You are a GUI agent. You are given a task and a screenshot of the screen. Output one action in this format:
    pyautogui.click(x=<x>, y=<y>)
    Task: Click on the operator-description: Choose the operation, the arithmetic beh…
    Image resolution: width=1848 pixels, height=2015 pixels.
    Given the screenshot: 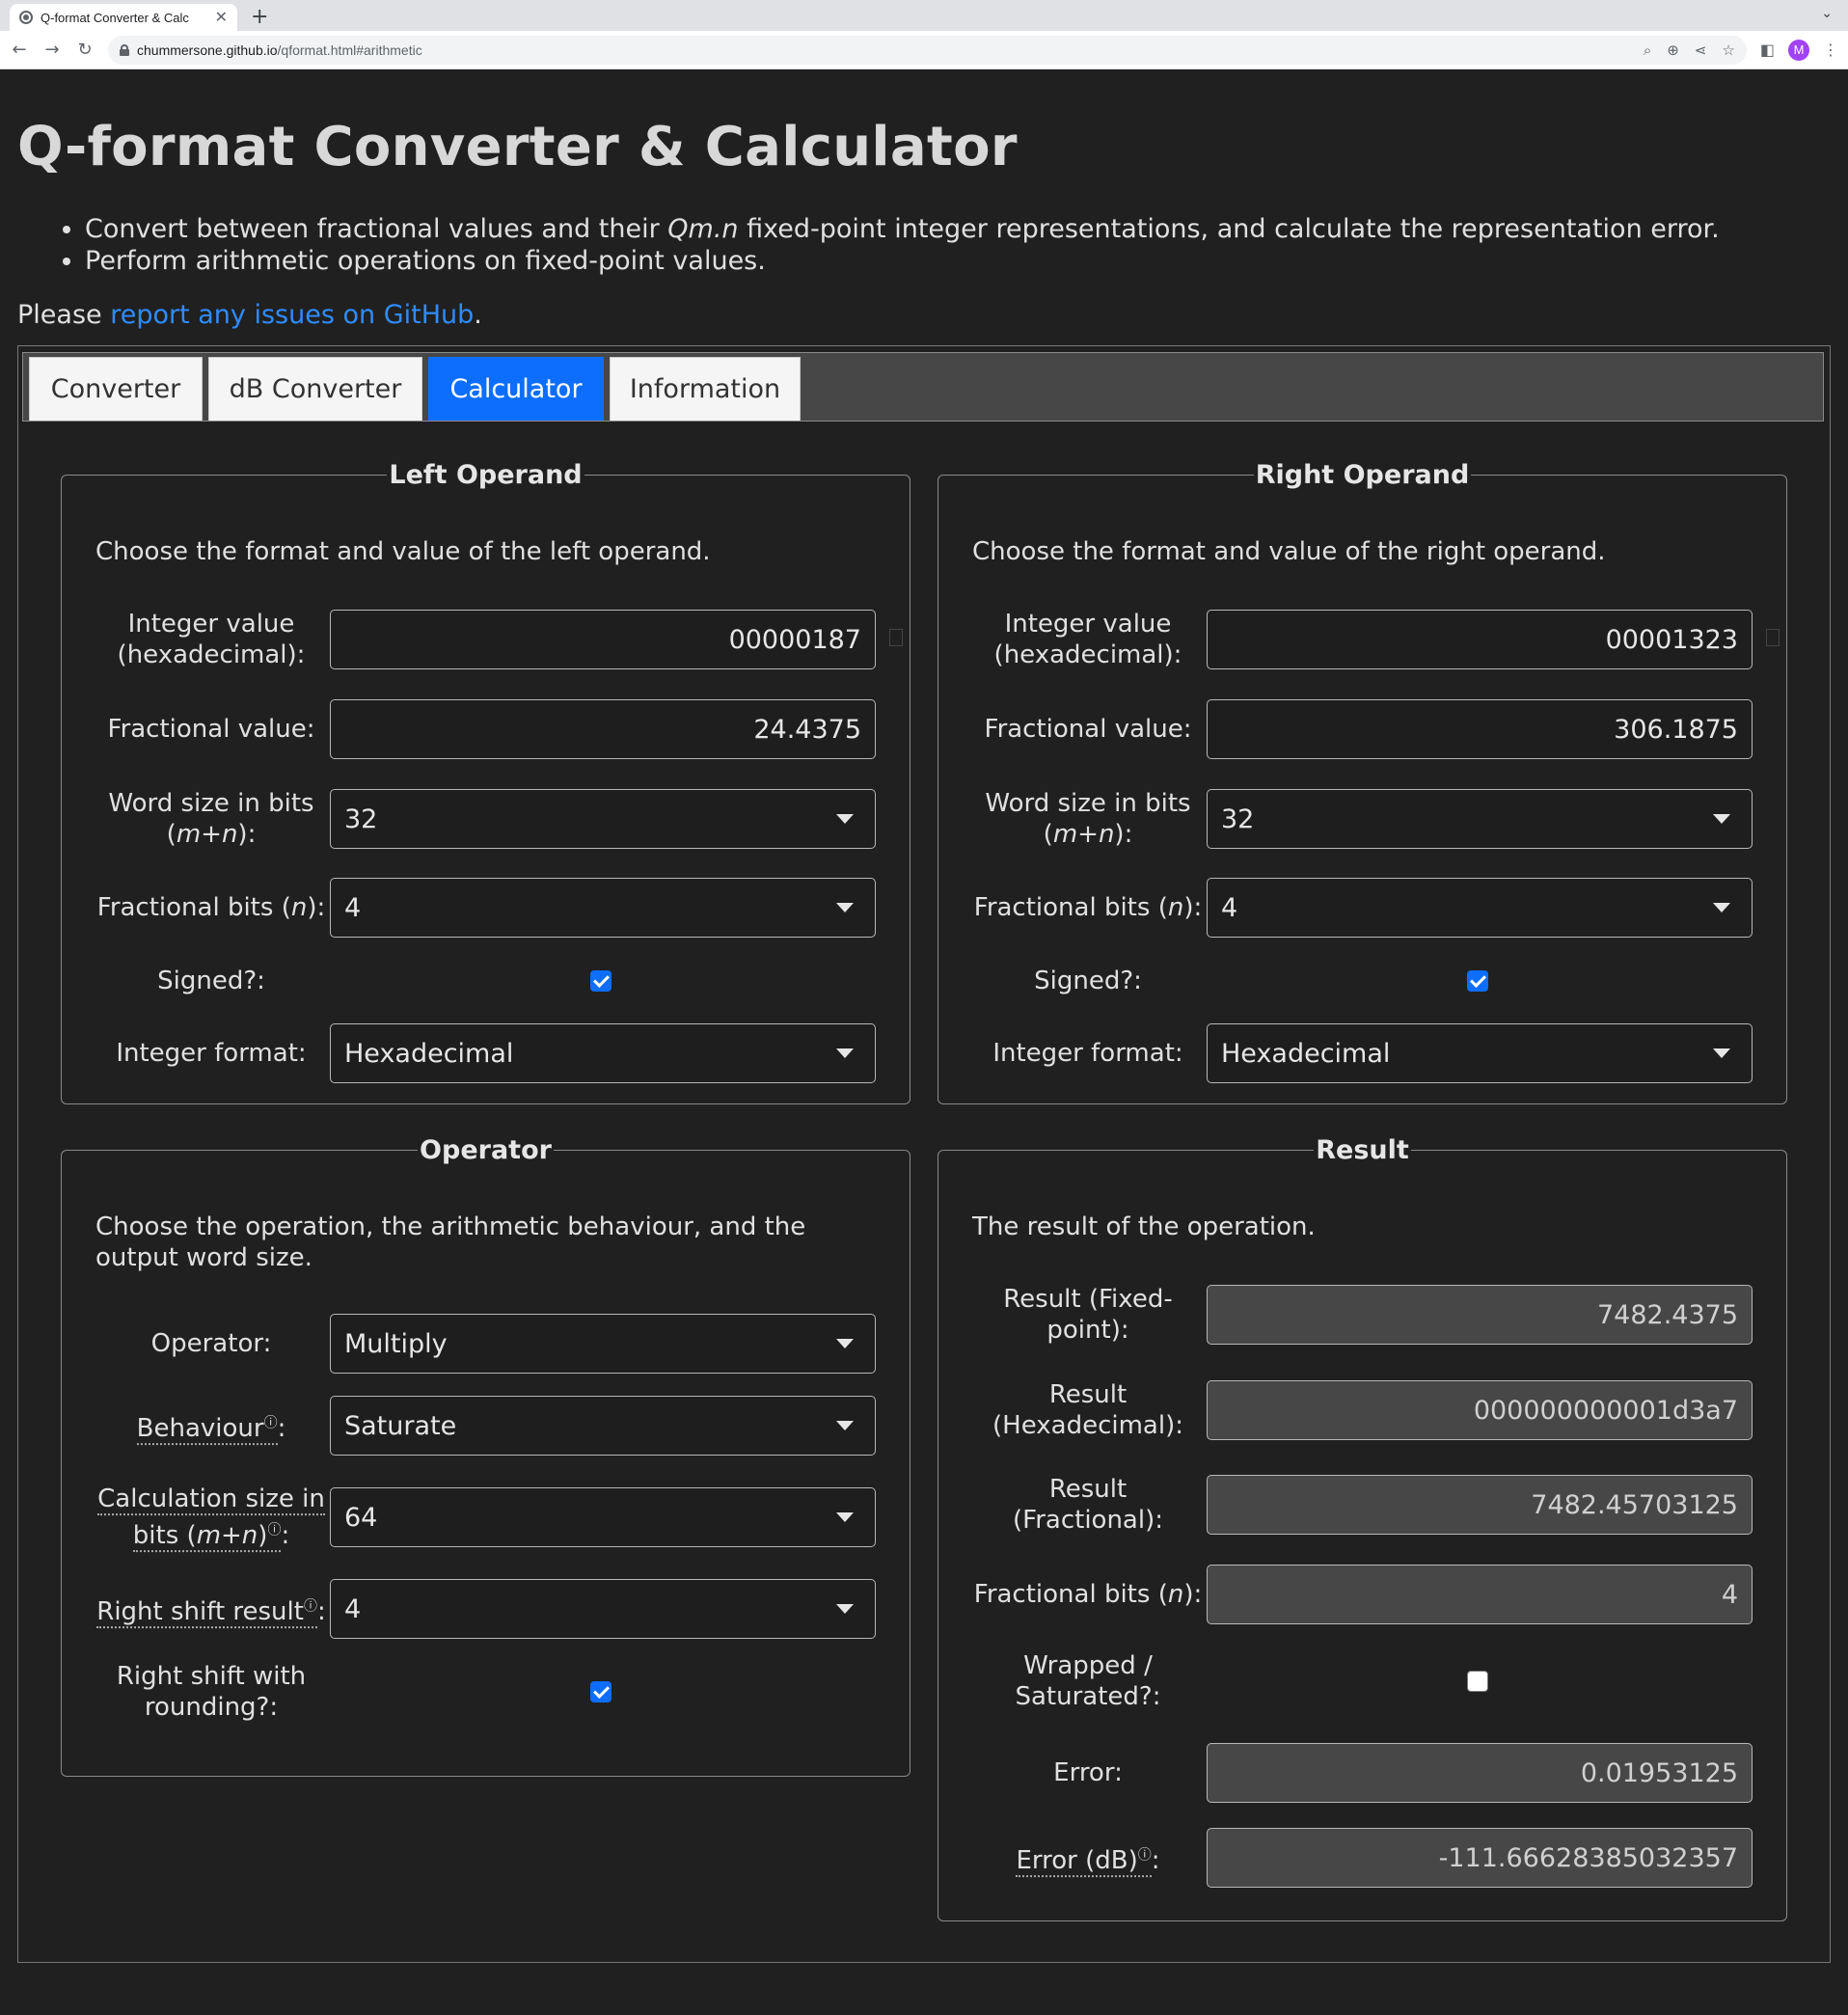 What is the action you would take?
    pyautogui.click(x=450, y=1242)
    